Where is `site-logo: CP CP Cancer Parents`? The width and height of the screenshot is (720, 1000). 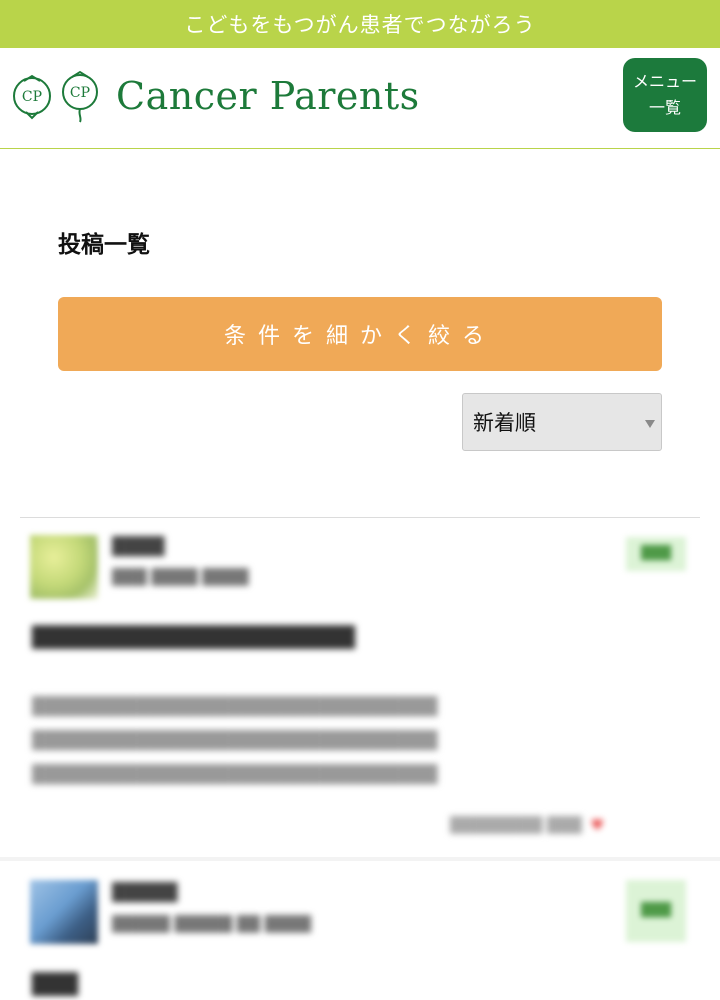 site-logo: CP CP Cancer Parents is located at coordinates (215, 96).